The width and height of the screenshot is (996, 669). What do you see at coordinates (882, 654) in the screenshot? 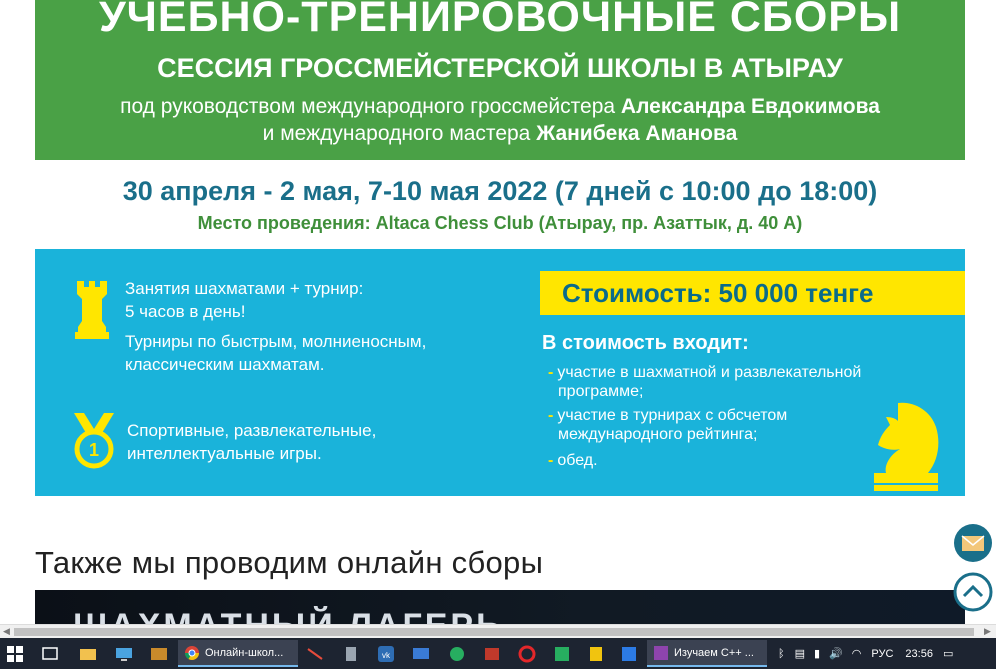
I see `language-indicator: РУС` at bounding box center [882, 654].